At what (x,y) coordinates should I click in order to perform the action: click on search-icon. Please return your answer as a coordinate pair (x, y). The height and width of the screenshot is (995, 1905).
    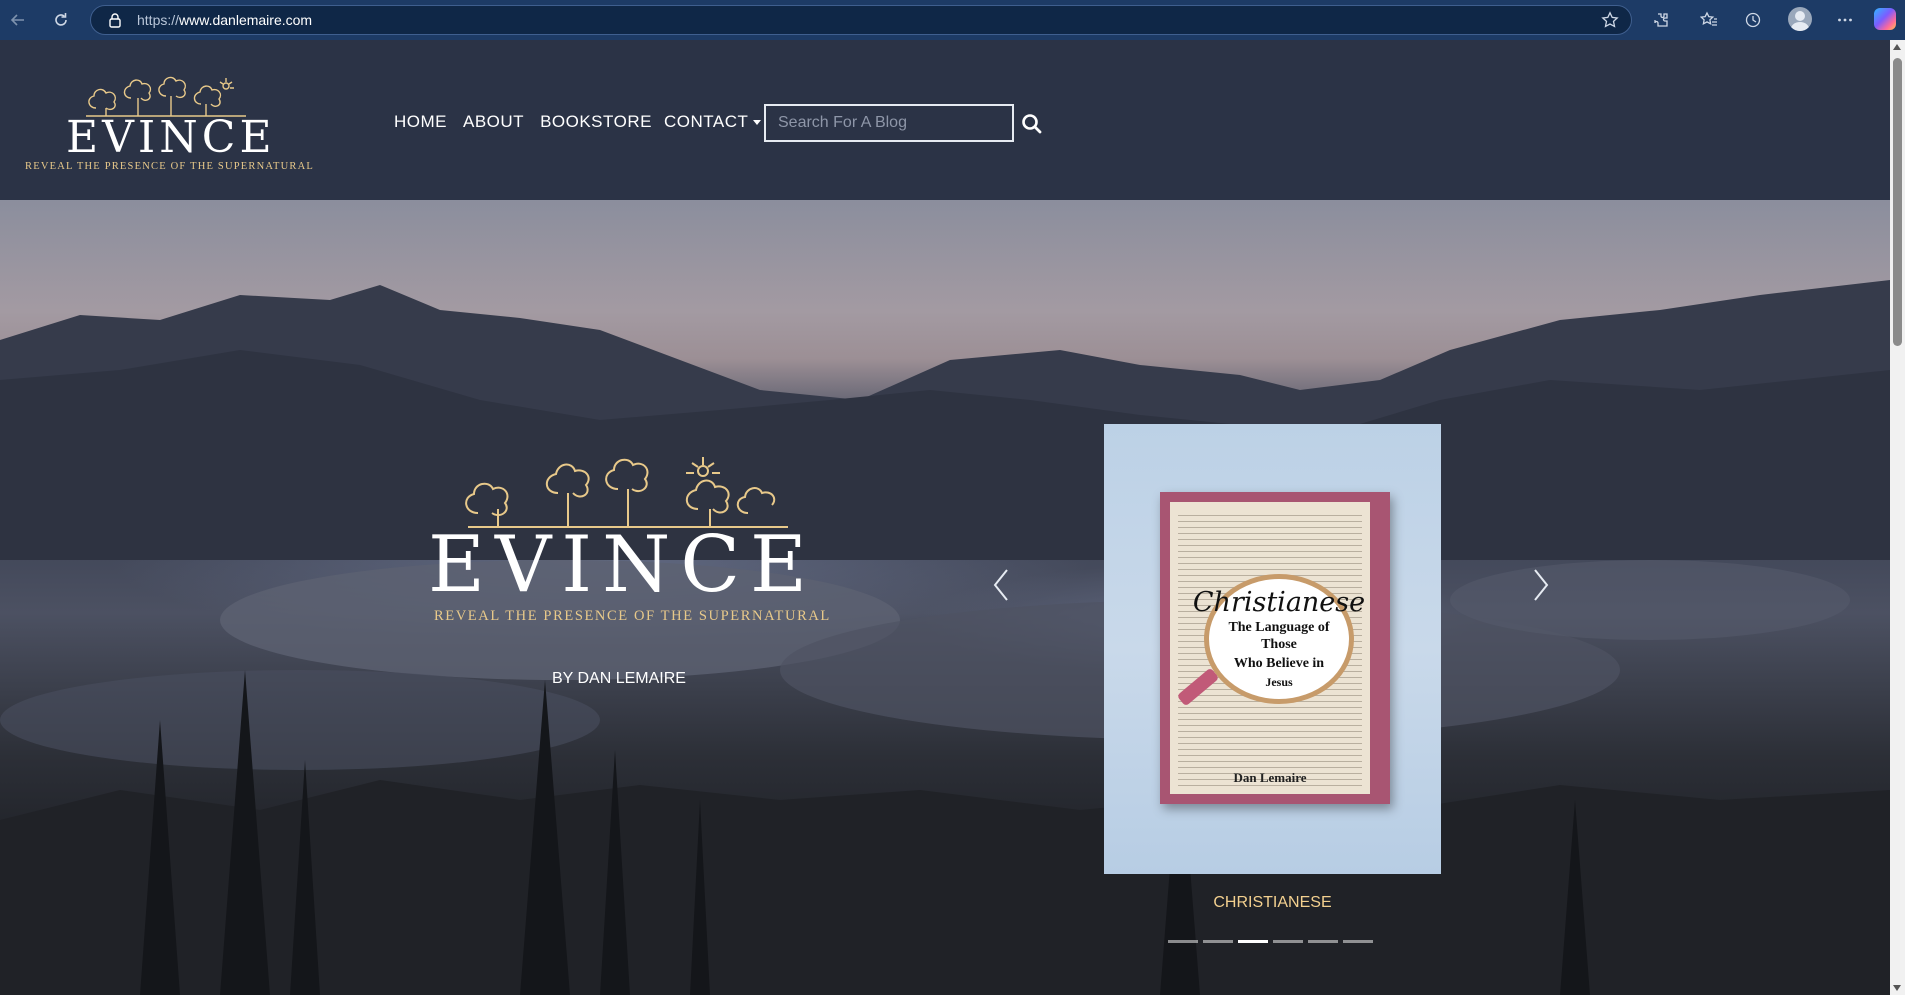
    Looking at the image, I should click on (1032, 124).